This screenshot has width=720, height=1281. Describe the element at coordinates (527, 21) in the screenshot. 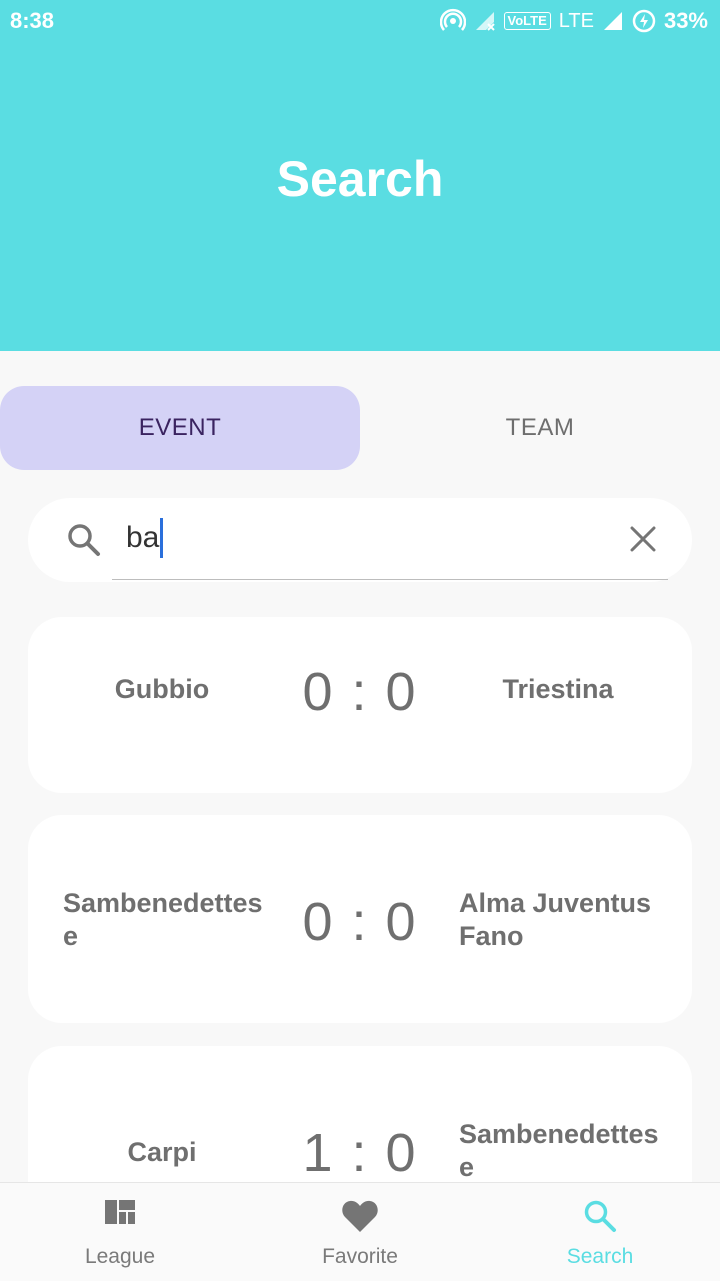

I see `volte-badge: VoLTE` at that location.